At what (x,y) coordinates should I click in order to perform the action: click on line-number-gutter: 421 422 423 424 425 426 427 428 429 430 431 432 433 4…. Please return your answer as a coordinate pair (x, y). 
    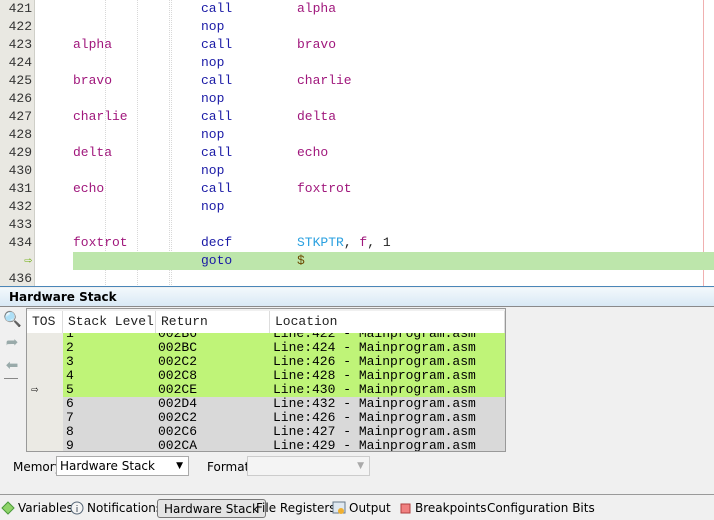
    Looking at the image, I should click on (17, 143).